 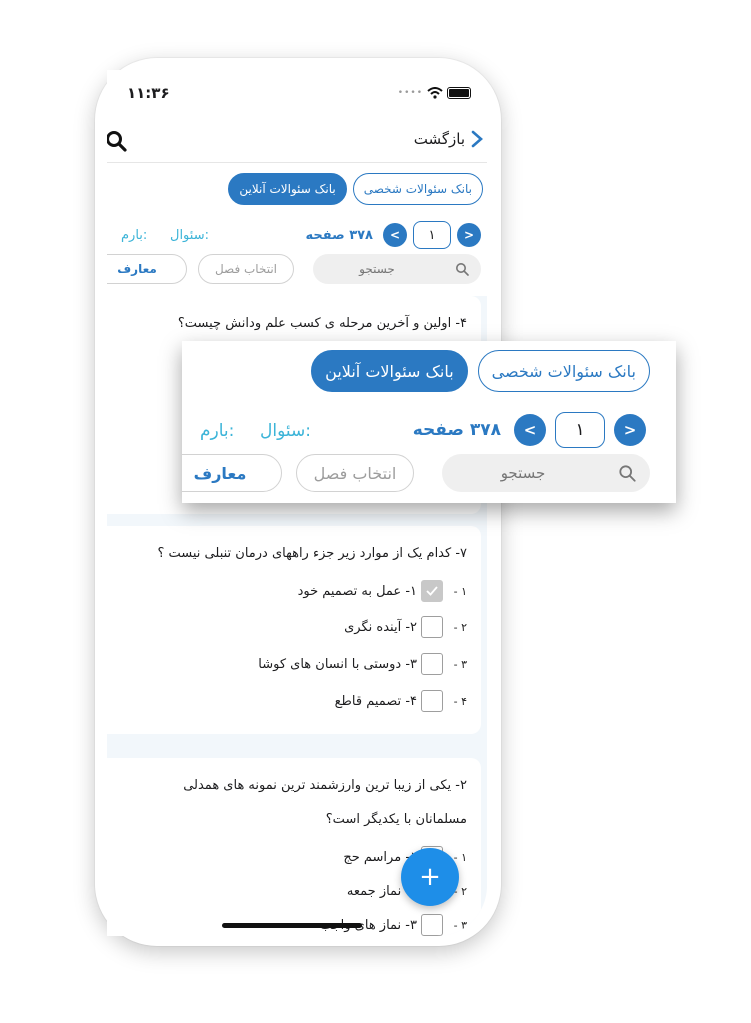 I want to click on bank-tabs-zoomed: بانک سئوالات شخصی بانک سئوالات آنلاین, so click(x=480, y=371).